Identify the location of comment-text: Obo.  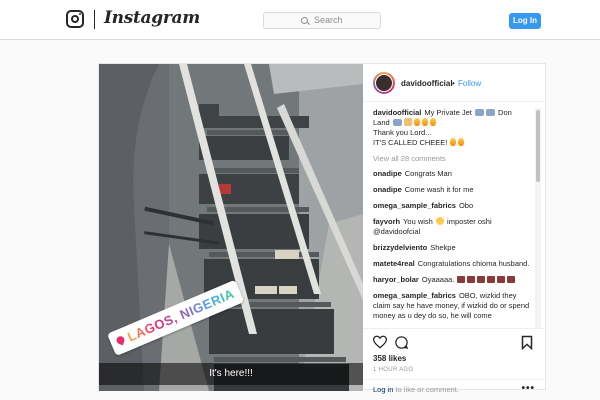
(466, 205).